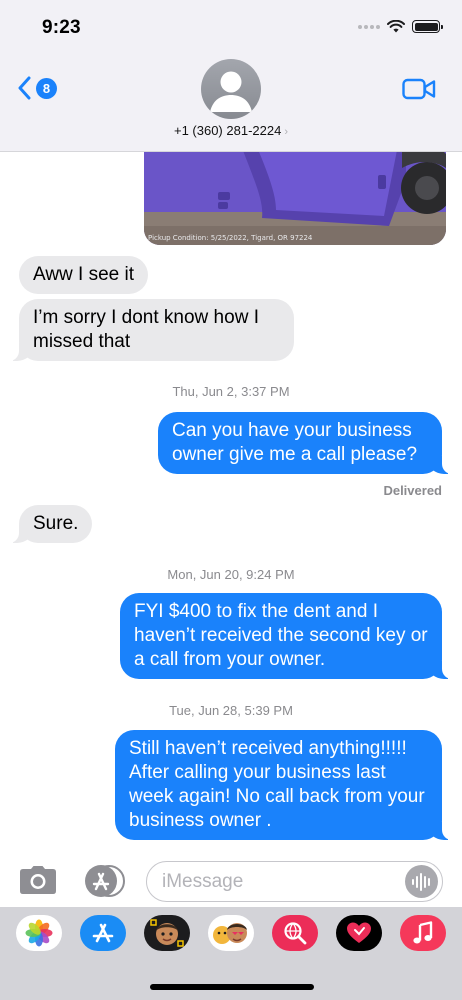  I want to click on avatar-placeholder-icon, so click(231, 91).